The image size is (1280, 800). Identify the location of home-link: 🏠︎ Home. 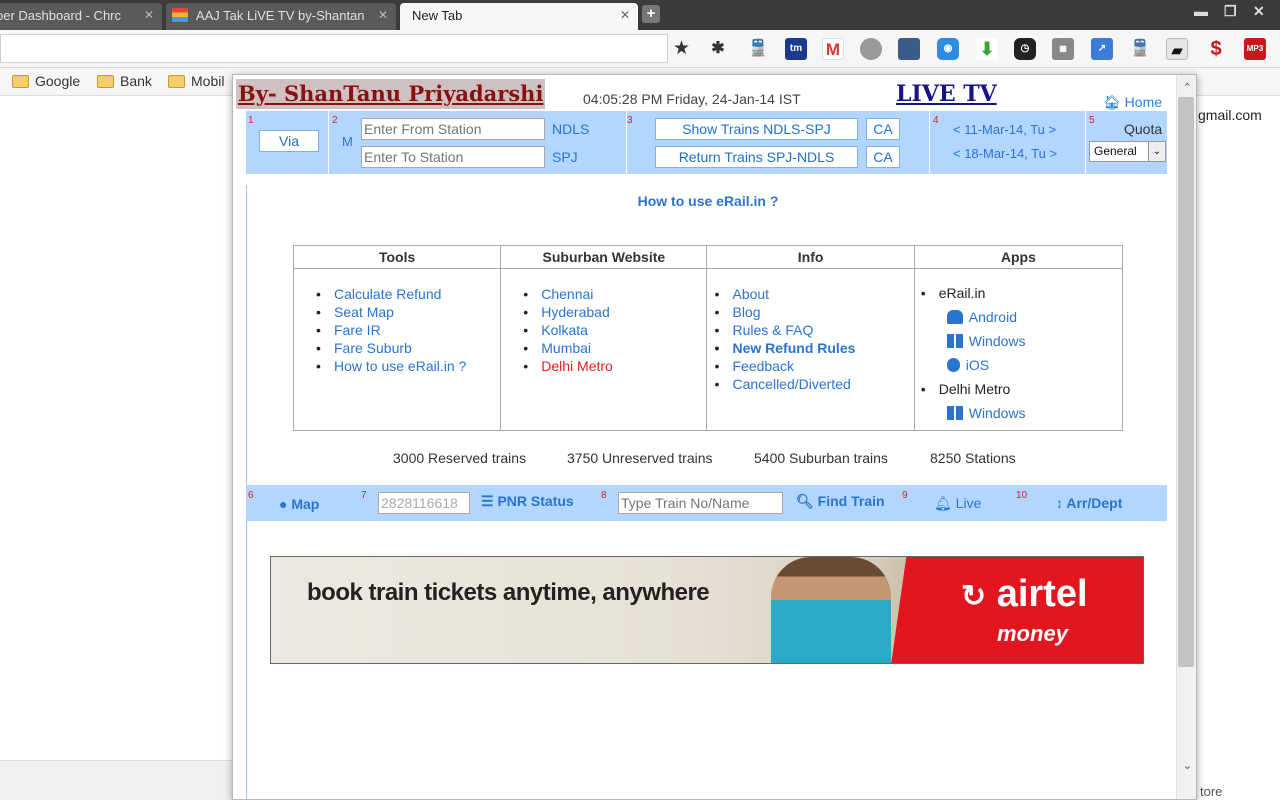
(1132, 102).